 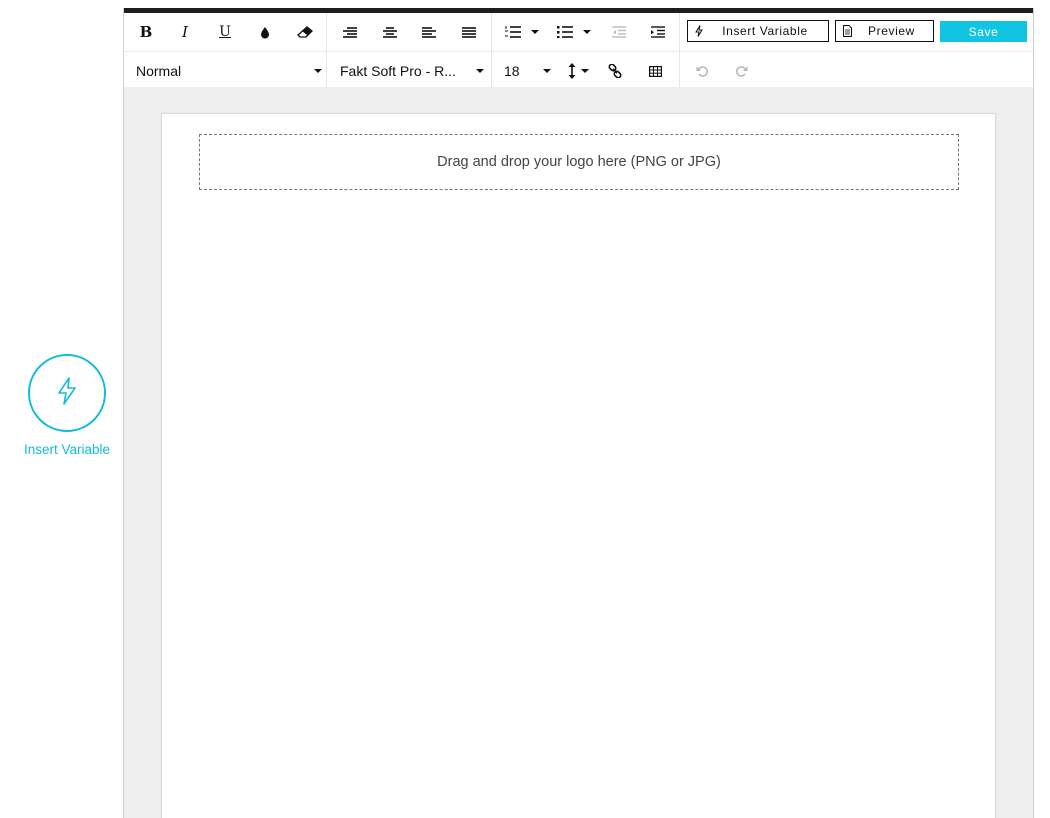 I want to click on italic-icon: I, so click(x=185, y=32).